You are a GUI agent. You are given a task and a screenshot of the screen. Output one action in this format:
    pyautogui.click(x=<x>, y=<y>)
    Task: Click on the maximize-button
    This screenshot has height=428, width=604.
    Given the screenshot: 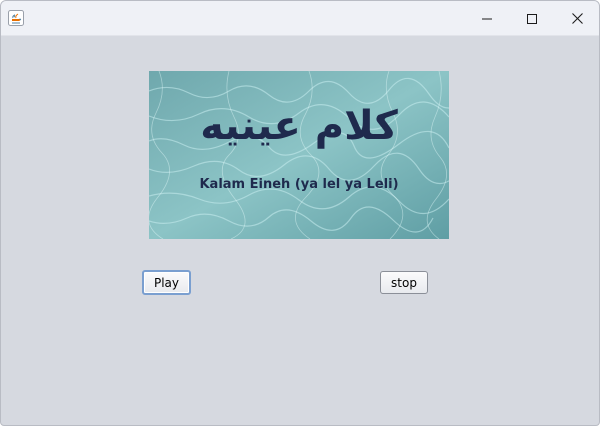 What is the action you would take?
    pyautogui.click(x=532, y=18)
    